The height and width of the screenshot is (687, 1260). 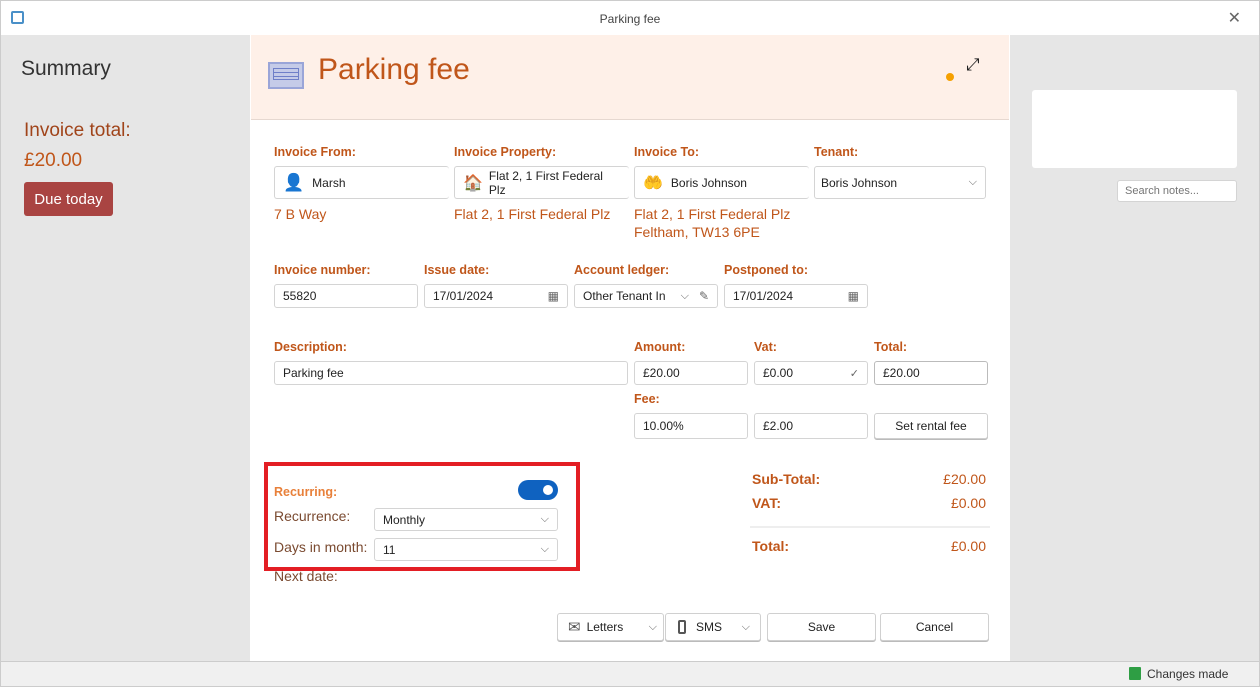 What do you see at coordinates (763, 296) in the screenshot?
I see `postponed-to-value: 17/01/2024` at bounding box center [763, 296].